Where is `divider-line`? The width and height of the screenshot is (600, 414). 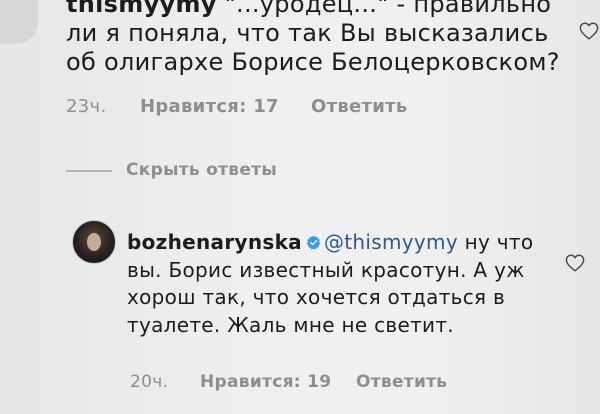 divider-line is located at coordinates (89, 171).